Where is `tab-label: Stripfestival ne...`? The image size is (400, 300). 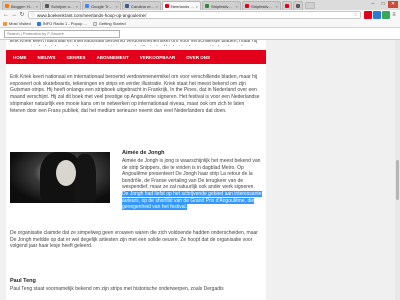
tab-label: Stripfestival ne... is located at coordinates (223, 6).